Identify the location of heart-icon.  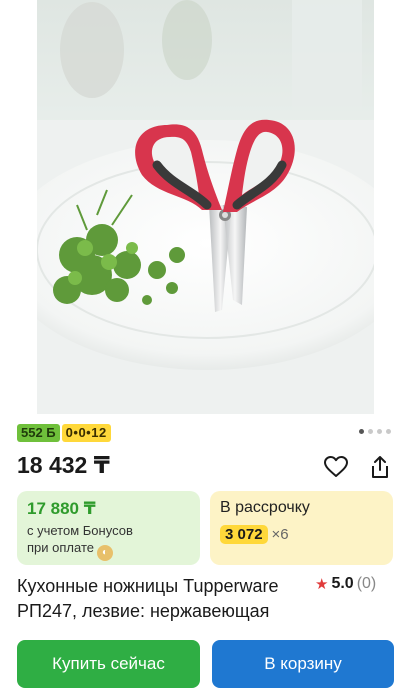
(336, 466).